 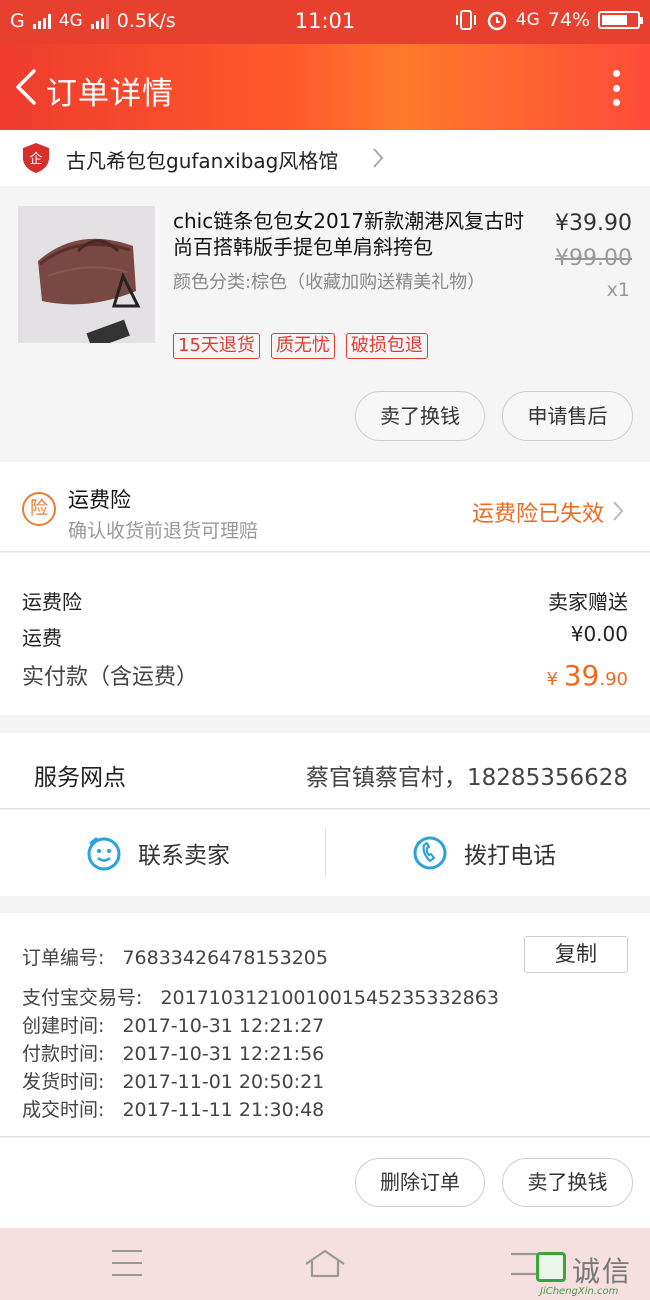 I want to click on paid-amount-row: 实付款（含运费） ¥ 39.90, so click(x=325, y=675).